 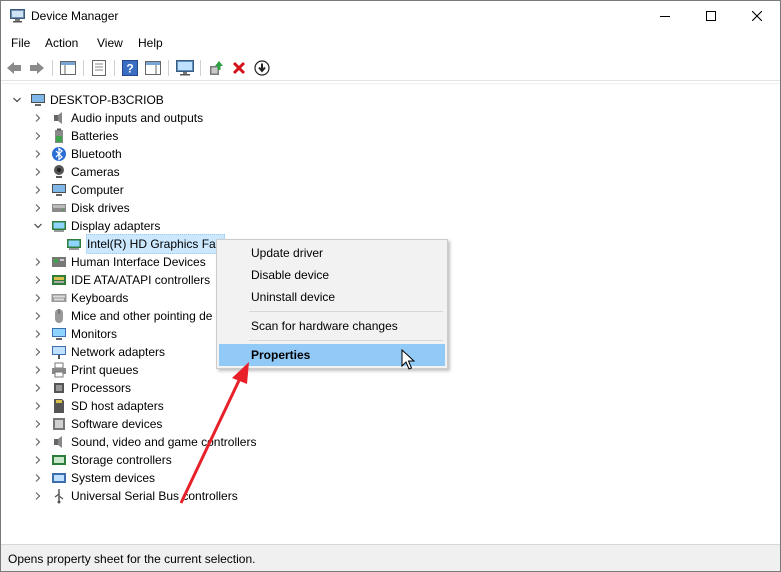 I want to click on tree-category-universal-serial-bus-controllers: Universal Serial Bus controllers, so click(x=135, y=496).